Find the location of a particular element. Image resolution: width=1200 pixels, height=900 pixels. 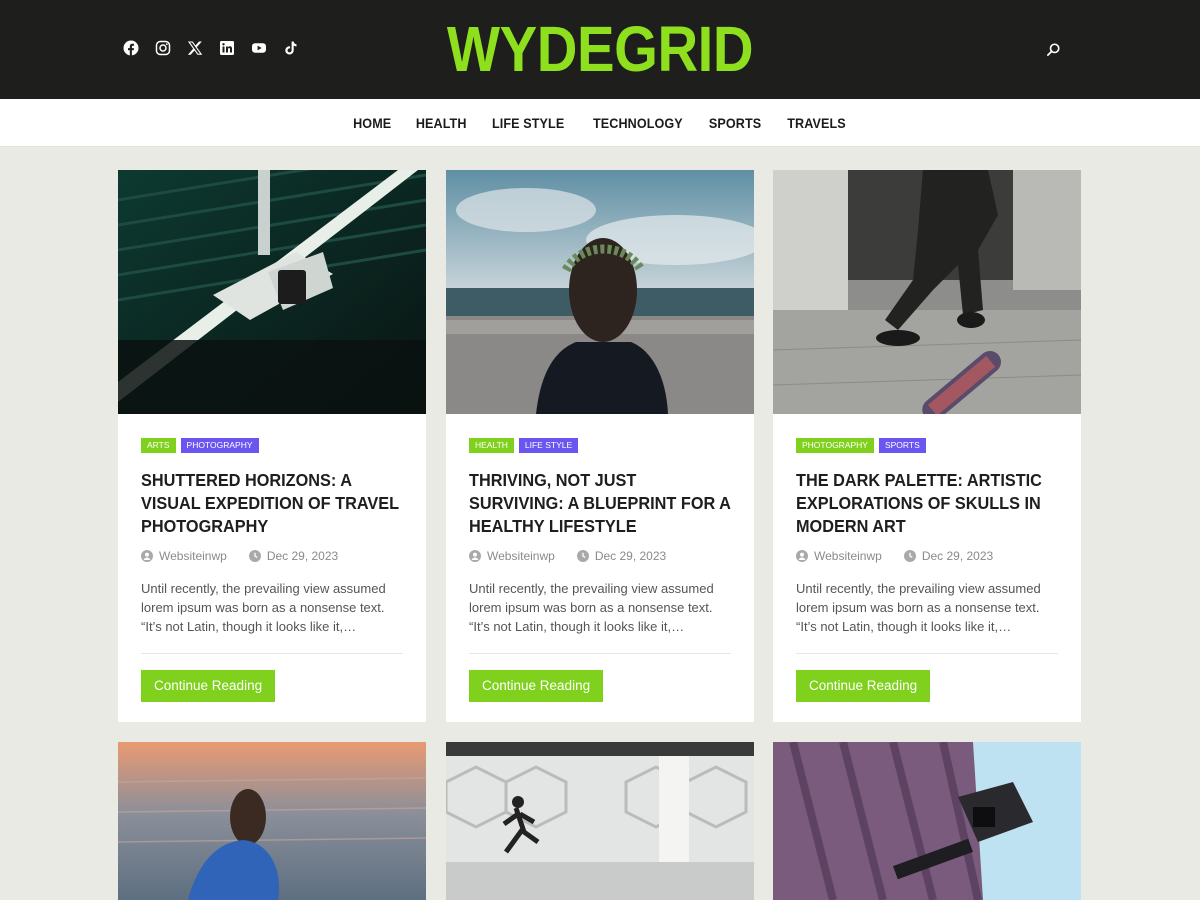

category-badge: LIFE STYLE is located at coordinates (548, 445).